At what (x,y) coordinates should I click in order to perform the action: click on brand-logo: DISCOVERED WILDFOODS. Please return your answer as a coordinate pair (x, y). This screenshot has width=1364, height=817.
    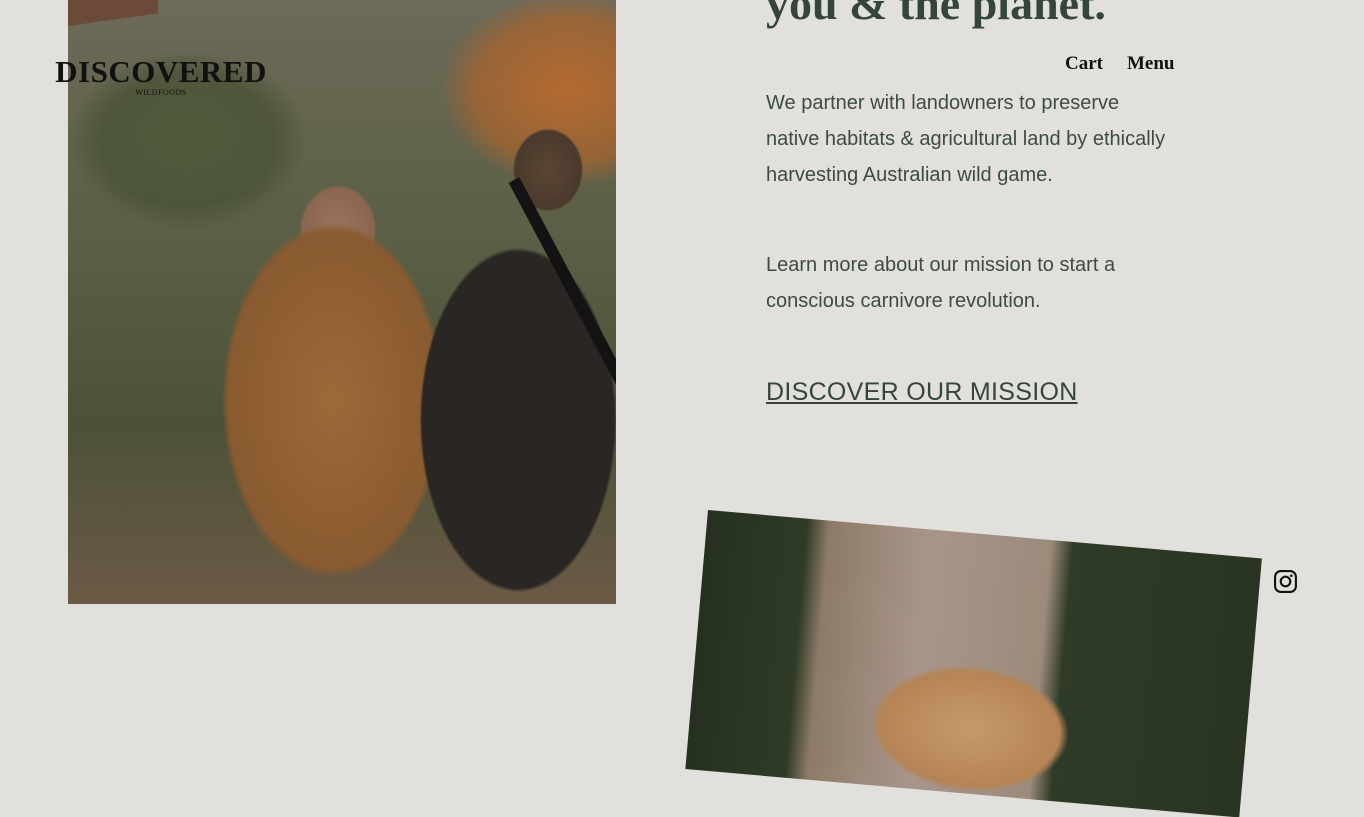
    Looking at the image, I should click on (161, 76).